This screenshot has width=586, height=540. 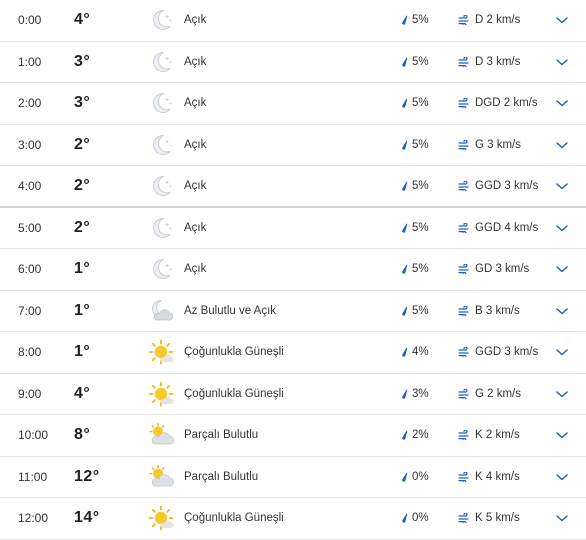 What do you see at coordinates (420, 435) in the screenshot?
I see `precipitation-value: 2%` at bounding box center [420, 435].